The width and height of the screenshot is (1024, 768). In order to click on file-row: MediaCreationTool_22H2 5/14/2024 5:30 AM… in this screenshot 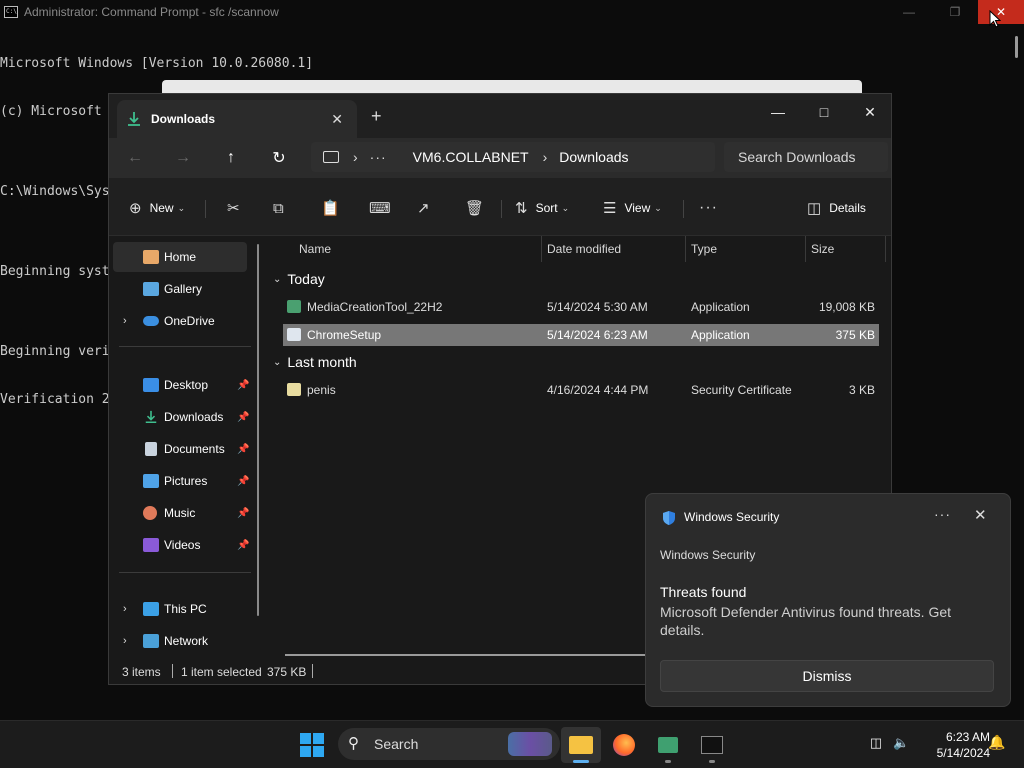, I will do `click(581, 307)`.